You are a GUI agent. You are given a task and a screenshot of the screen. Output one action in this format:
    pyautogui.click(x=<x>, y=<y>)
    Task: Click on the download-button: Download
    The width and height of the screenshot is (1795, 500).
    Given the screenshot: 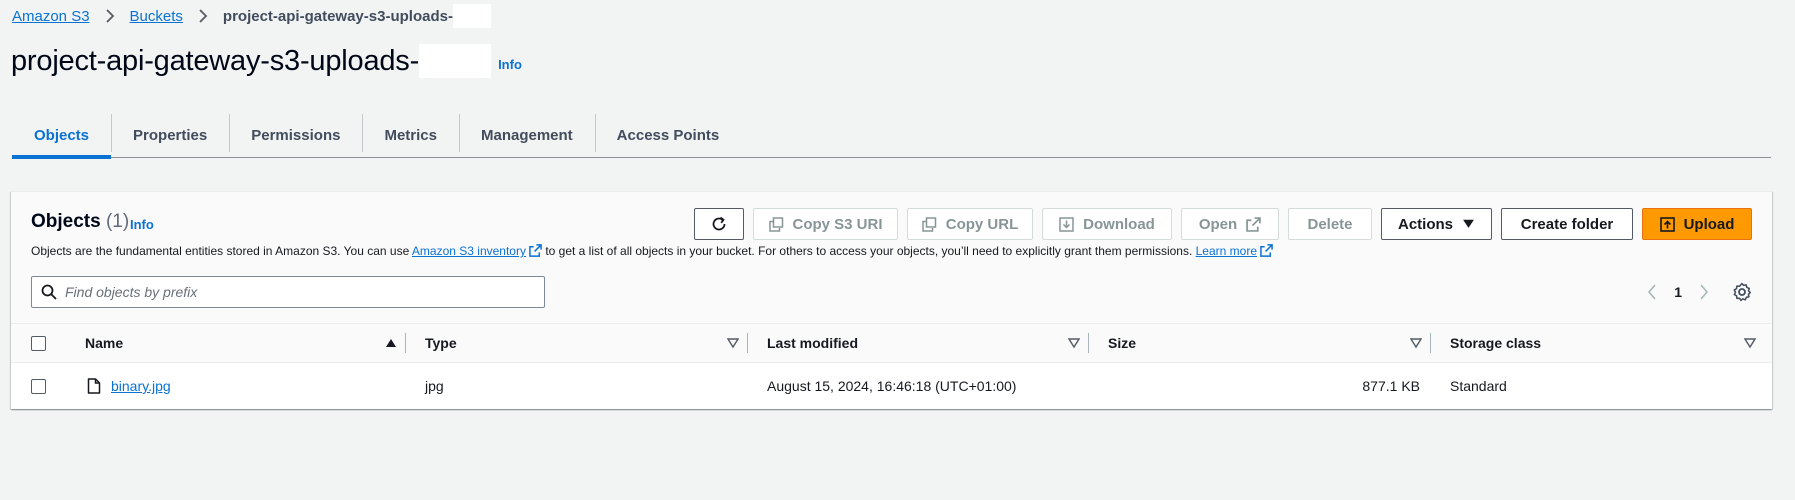 What is the action you would take?
    pyautogui.click(x=1107, y=224)
    